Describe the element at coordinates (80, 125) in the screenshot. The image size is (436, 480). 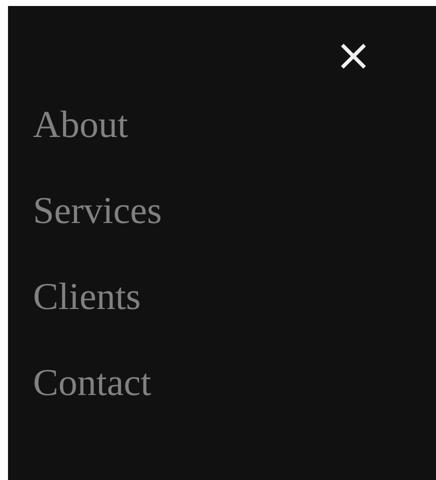
I see `menu-link: About` at that location.